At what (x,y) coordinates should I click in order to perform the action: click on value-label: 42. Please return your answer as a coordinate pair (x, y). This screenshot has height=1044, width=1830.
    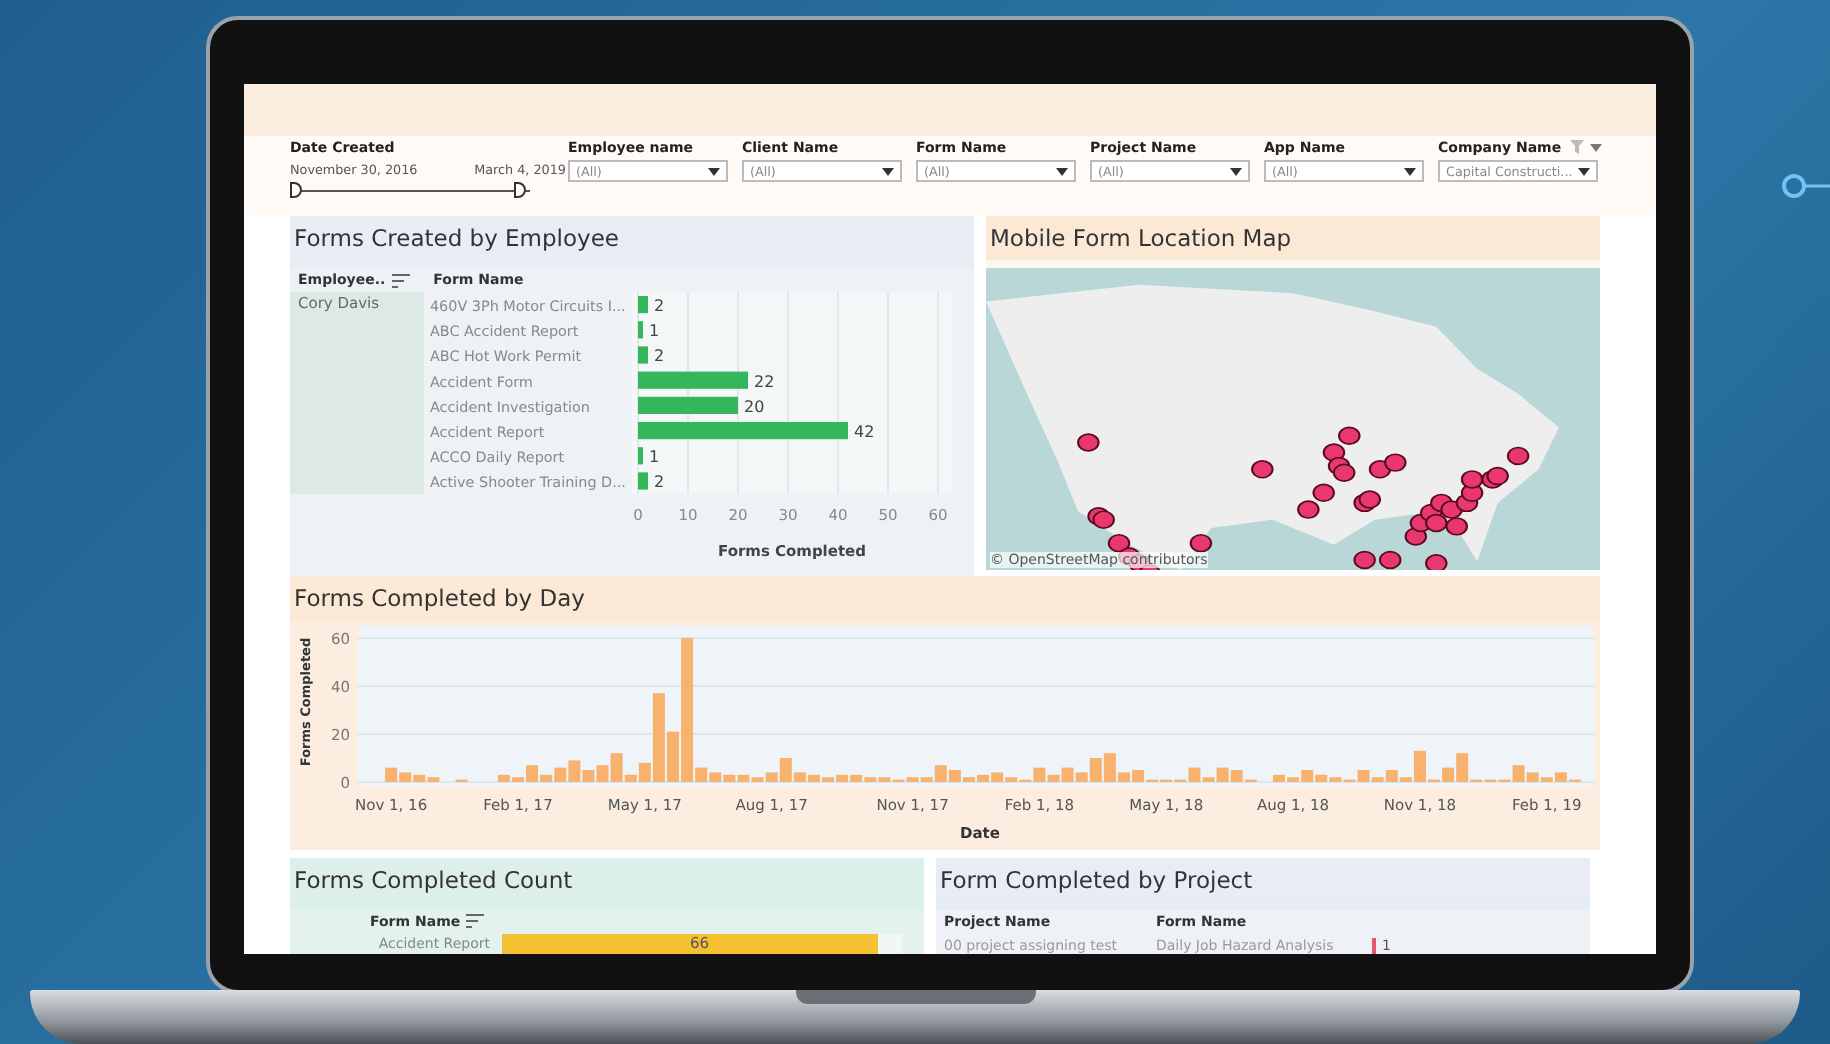
    Looking at the image, I should click on (864, 432).